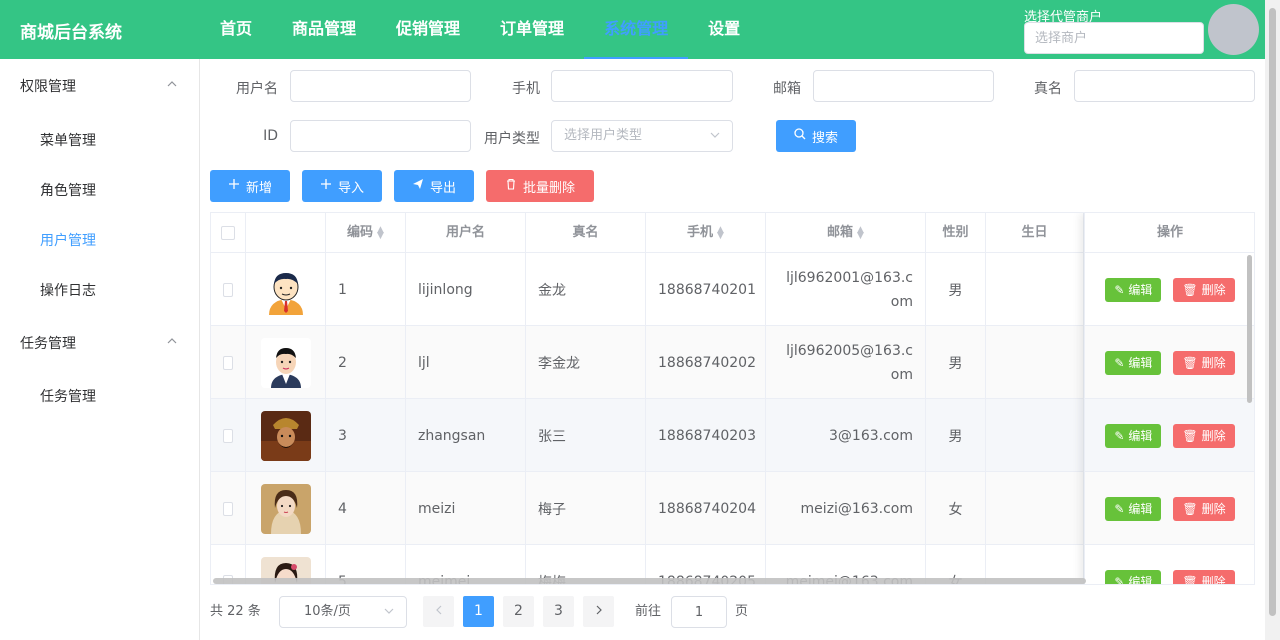  Describe the element at coordinates (235, 611) in the screenshot. I see `pagination-total: 共 22 条` at that location.